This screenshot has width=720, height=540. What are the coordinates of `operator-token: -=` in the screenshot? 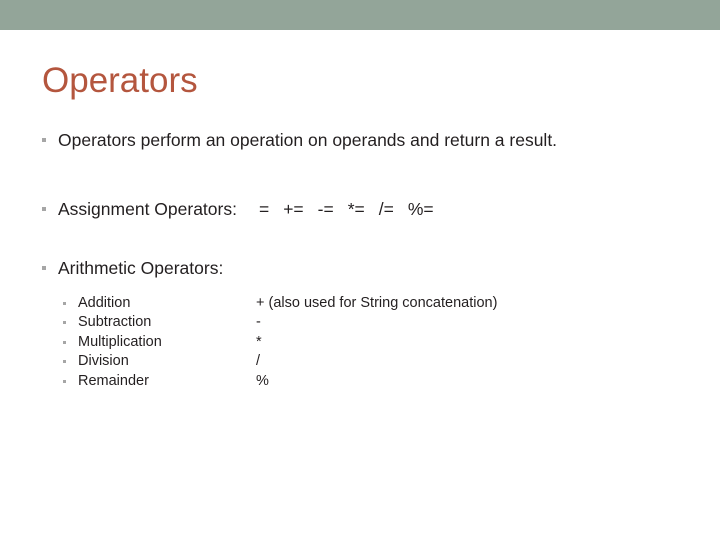 It's located at (325, 209).